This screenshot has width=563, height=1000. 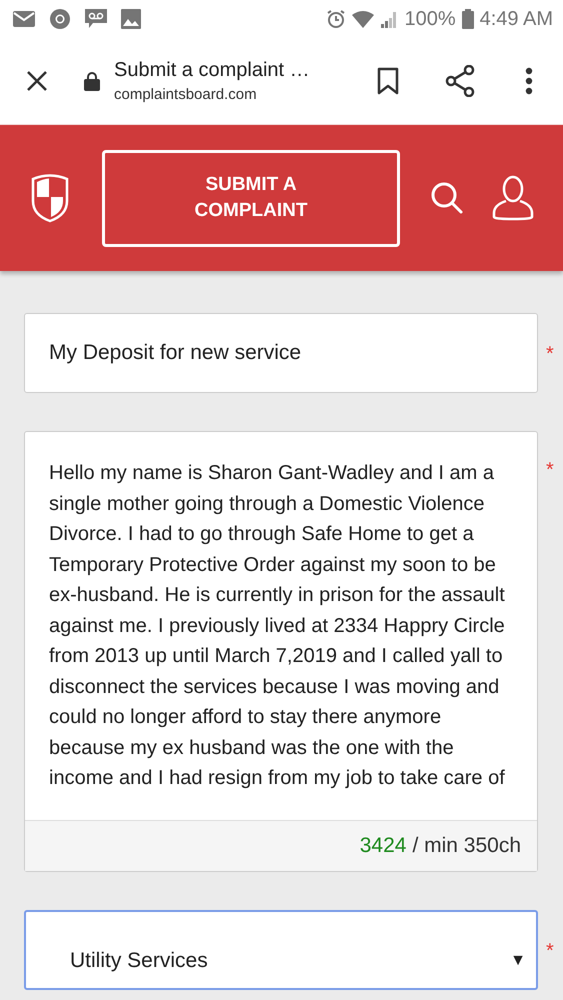 What do you see at coordinates (336, 19) in the screenshot?
I see `alarm-icon` at bounding box center [336, 19].